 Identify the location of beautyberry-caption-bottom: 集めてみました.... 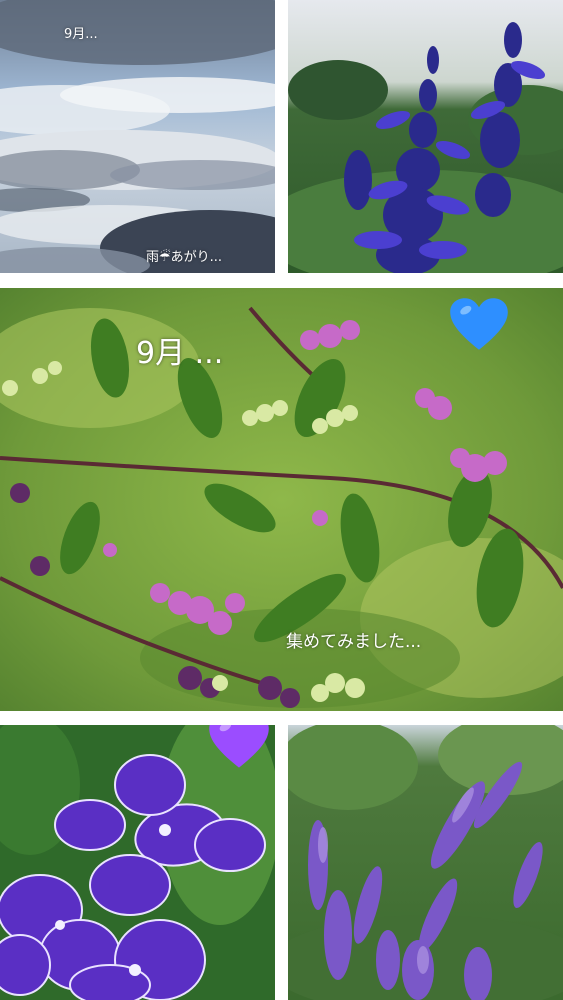
(354, 642).